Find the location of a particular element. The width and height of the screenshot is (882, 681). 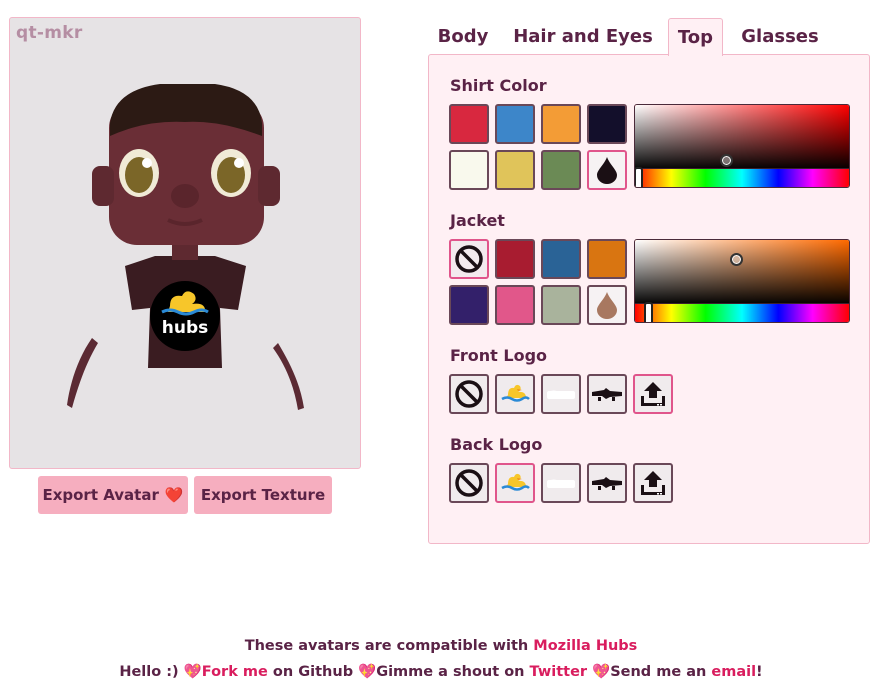

shirt-color-picker is located at coordinates (742, 146).